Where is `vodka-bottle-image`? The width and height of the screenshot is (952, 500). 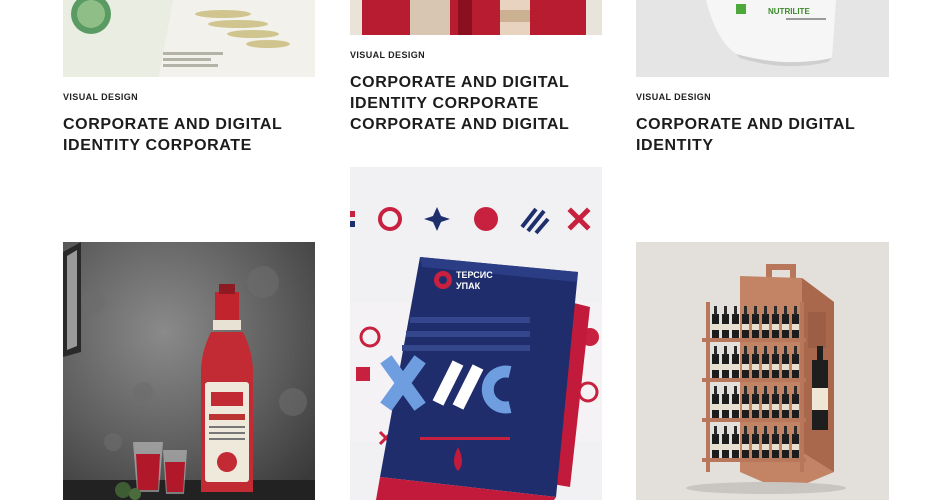 vodka-bottle-image is located at coordinates (189, 371).